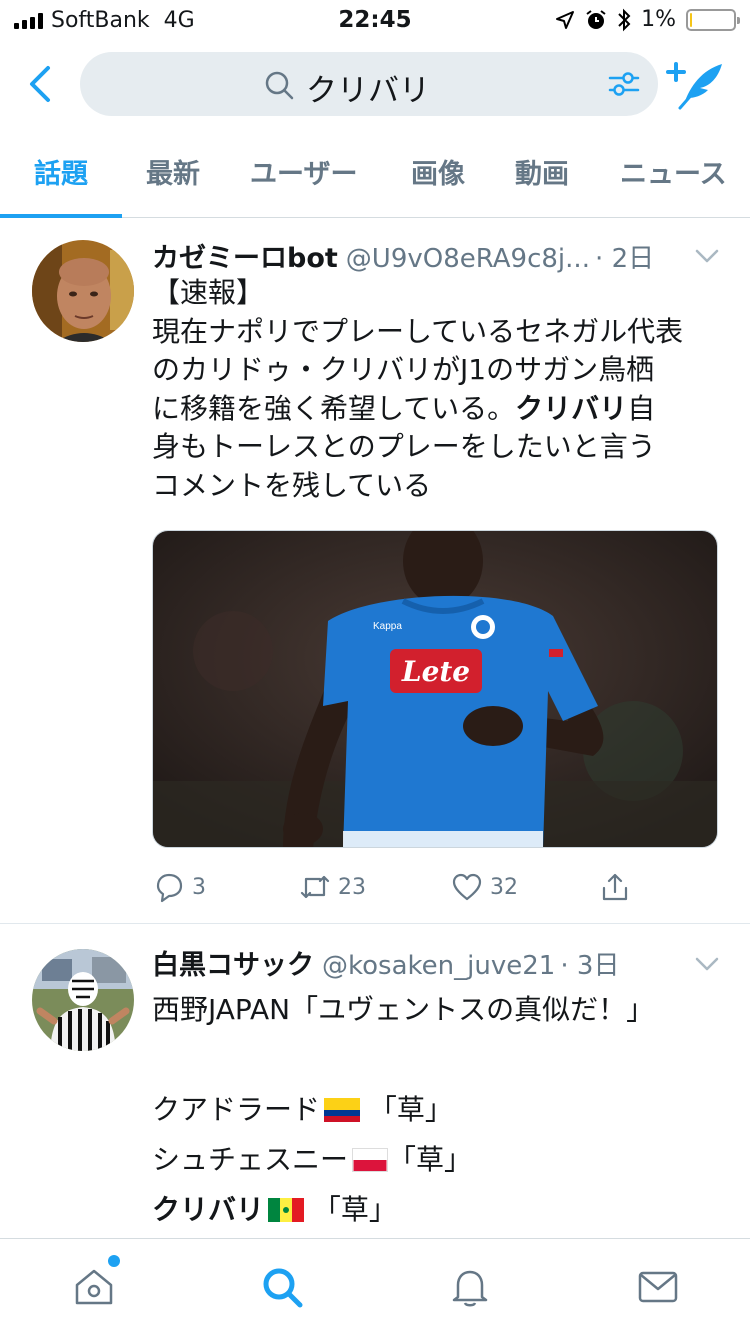  Describe the element at coordinates (370, 1160) in the screenshot. I see `poland-flag-icon` at that location.